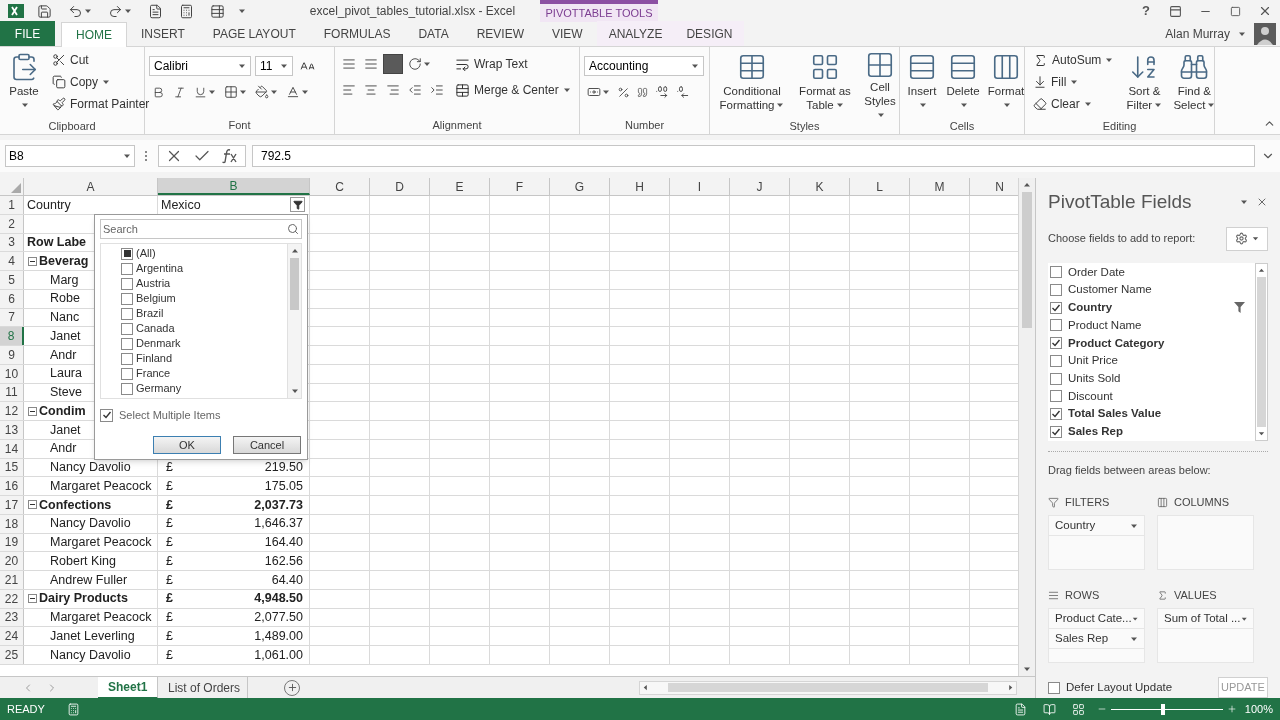 This screenshot has height=720, width=1280. What do you see at coordinates (24, 84) in the screenshot?
I see `paste-button: Paste` at bounding box center [24, 84].